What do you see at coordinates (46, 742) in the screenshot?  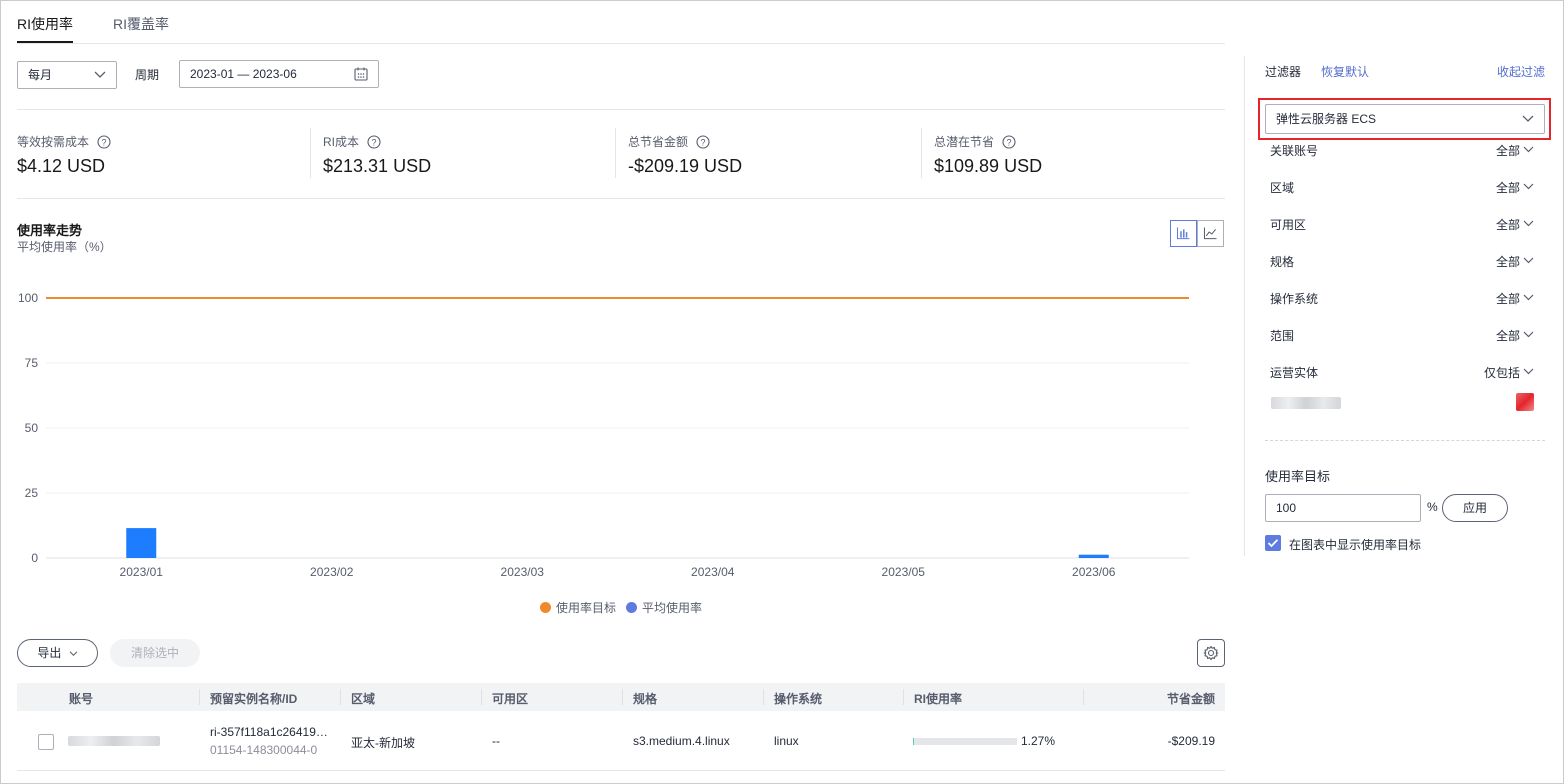 I see `row-checkbox` at bounding box center [46, 742].